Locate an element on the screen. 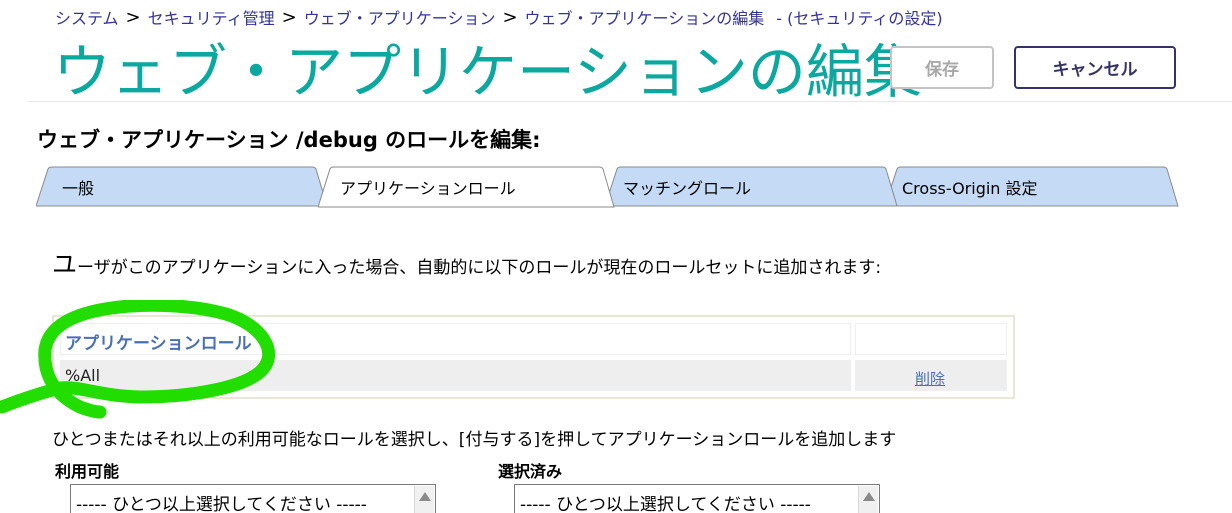 Image resolution: width=1232 pixels, height=513 pixels. selected-label: 選択済み is located at coordinates (530, 471).